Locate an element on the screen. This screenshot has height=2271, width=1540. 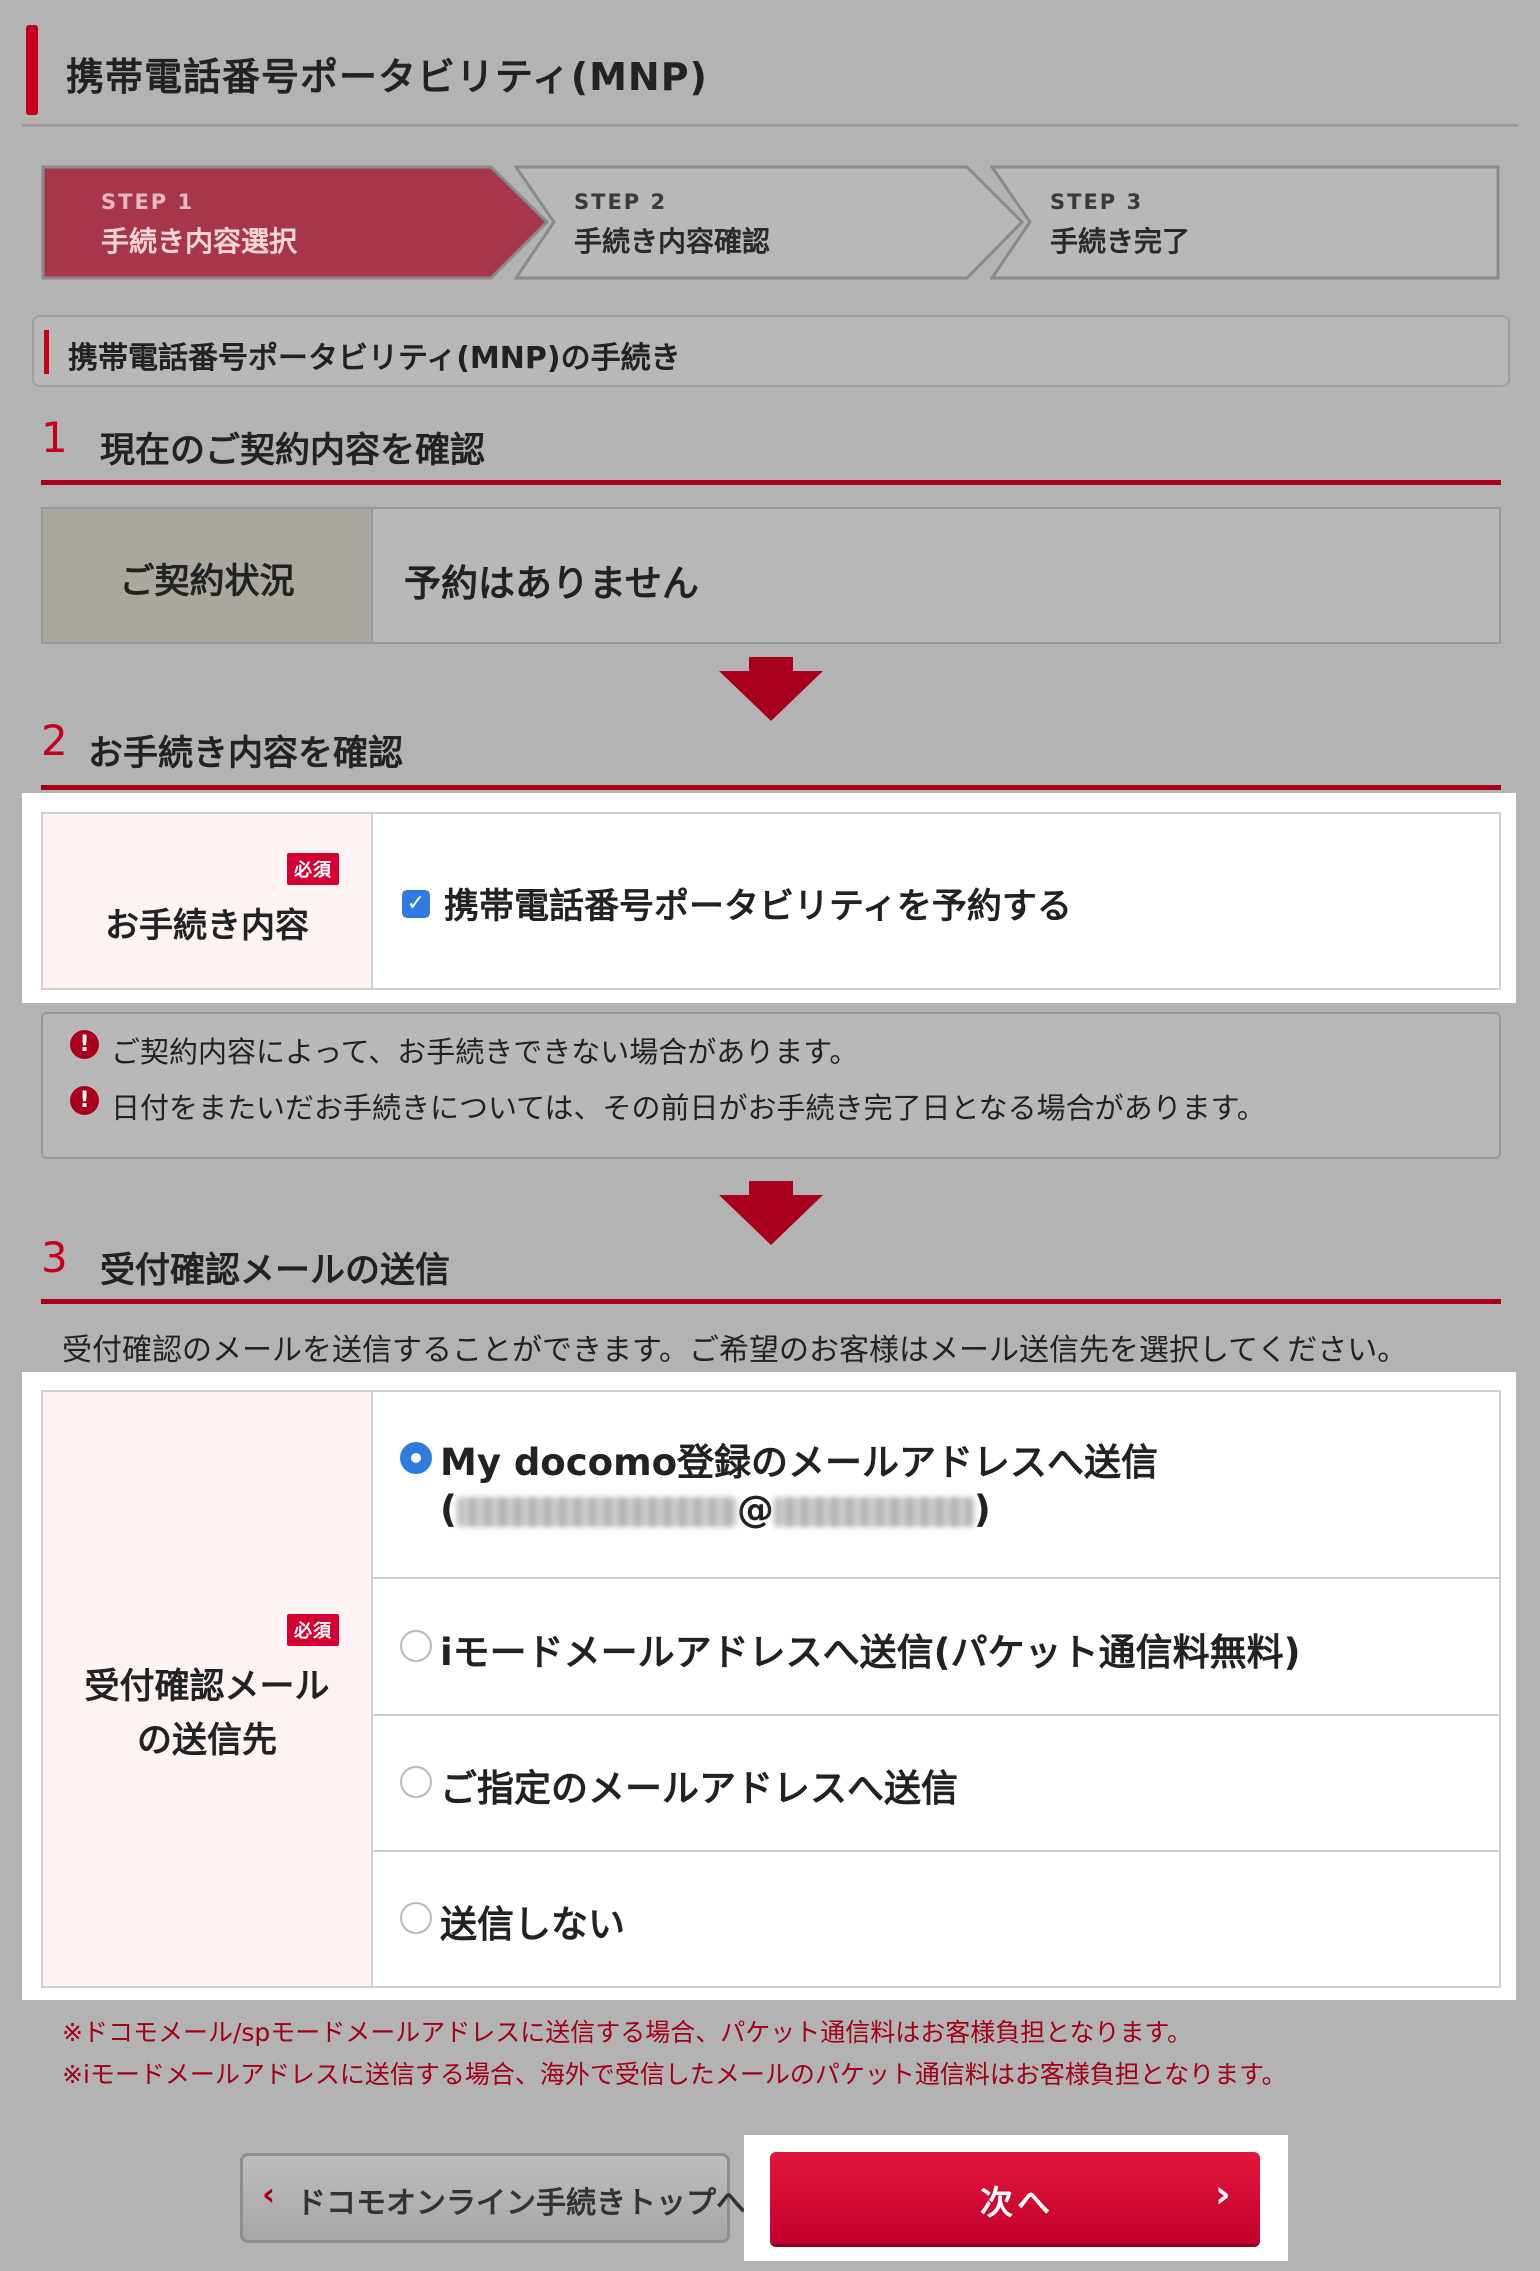
option-mydocomo-email-label: My docomo登録のメールアドレスへ送信 is located at coordinates (799, 1459).